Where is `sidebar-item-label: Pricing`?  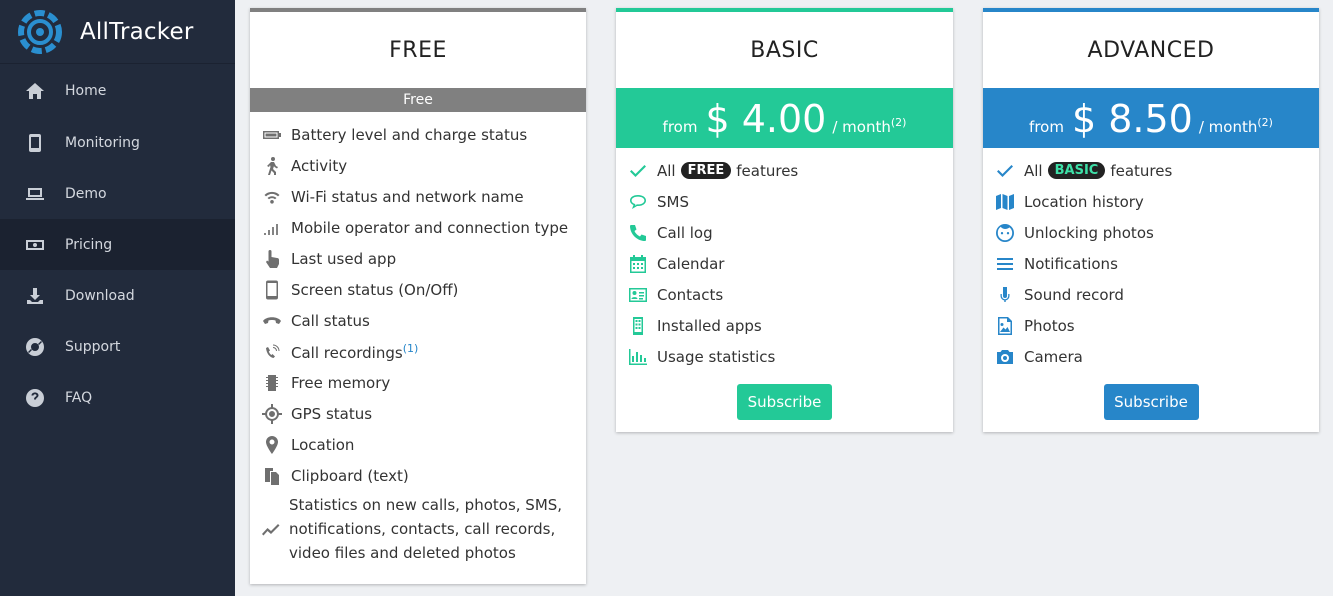
sidebar-item-label: Pricing is located at coordinates (89, 244).